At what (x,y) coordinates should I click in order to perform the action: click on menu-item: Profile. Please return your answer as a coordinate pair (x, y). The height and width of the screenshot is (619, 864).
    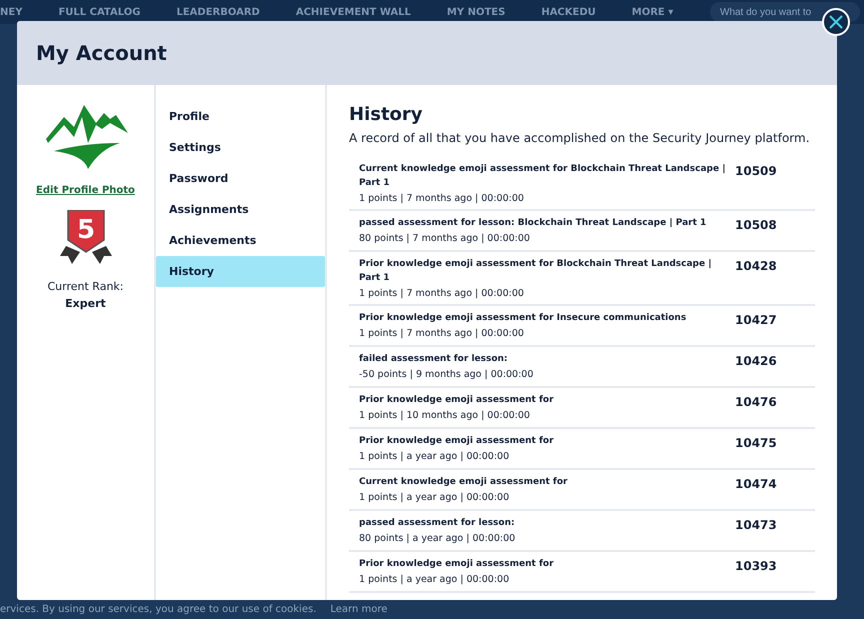
    Looking at the image, I should click on (240, 116).